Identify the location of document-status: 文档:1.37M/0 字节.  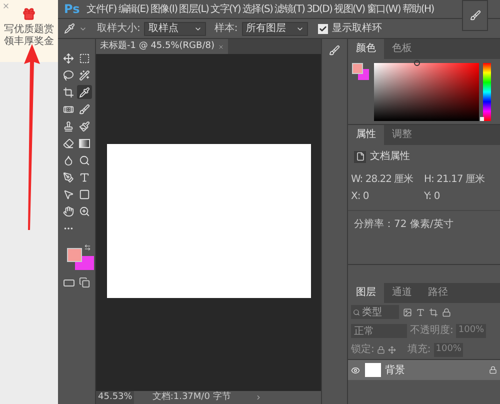
(191, 397).